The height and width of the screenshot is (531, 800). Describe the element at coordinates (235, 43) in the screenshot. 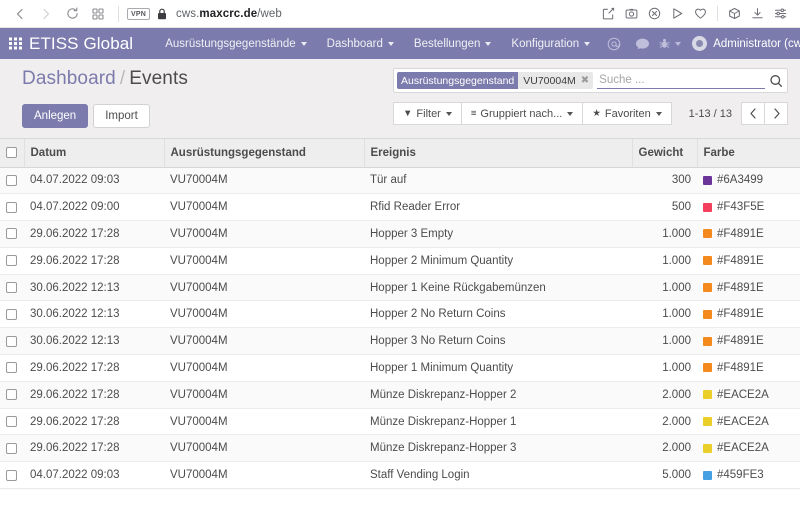

I see `menu-item-equipment: Ausrüstungsgegenstände` at that location.